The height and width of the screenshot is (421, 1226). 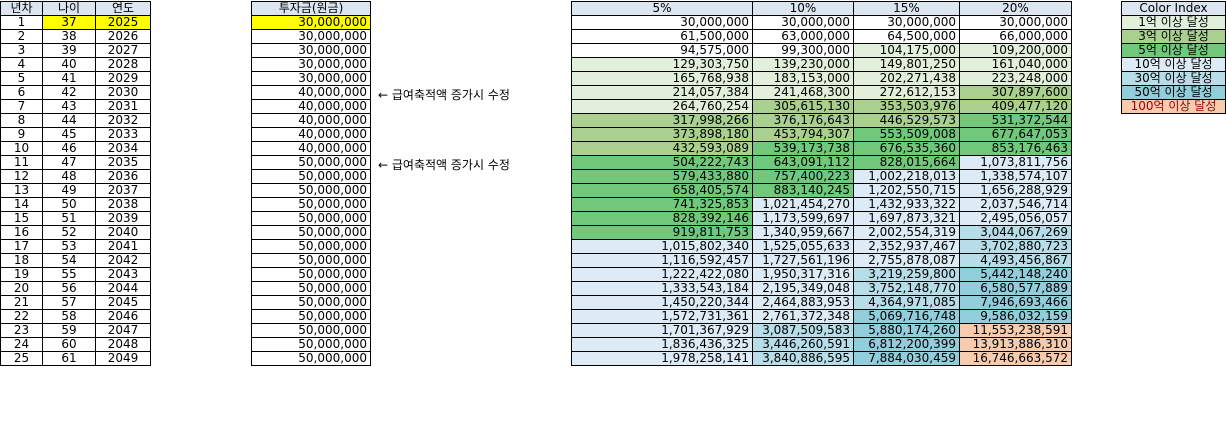 I want to click on rate-5-cell: 1,015,802,340, so click(x=662, y=246).